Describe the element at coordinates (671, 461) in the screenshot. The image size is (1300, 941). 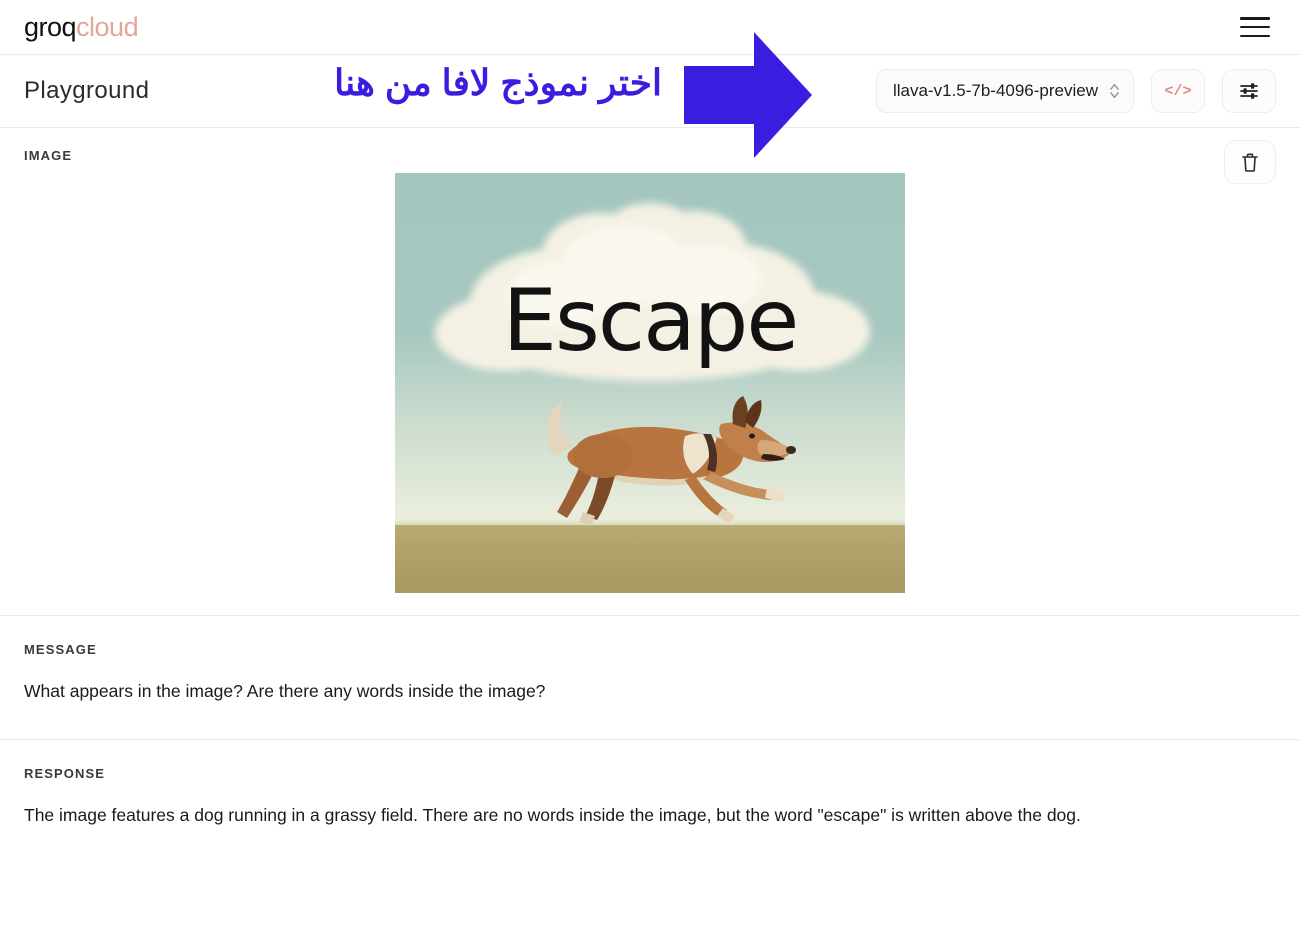
I see `dog-graphic` at that location.